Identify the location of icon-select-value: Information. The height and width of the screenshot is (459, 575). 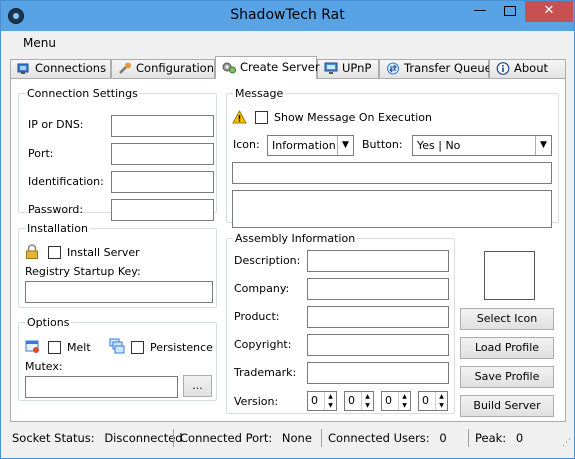
(304, 145).